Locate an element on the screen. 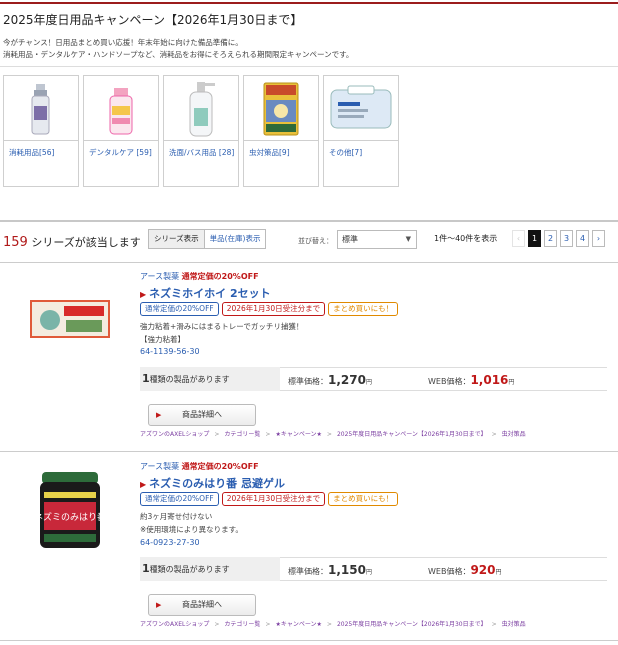  intro-line-1: 今がチャンス！日用品まとめ買い応援！年末年始に向けた備品準備に。 is located at coordinates (123, 42).